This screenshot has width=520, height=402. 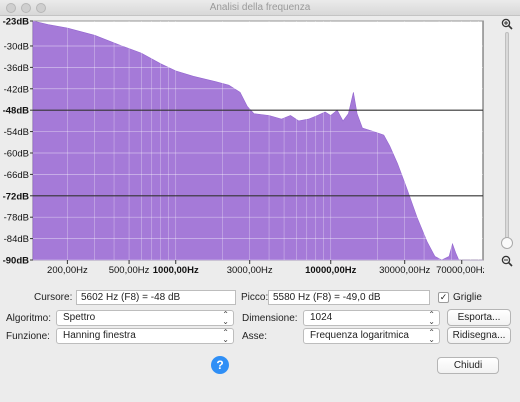 I want to click on peak-label: Picco:, so click(x=255, y=297).